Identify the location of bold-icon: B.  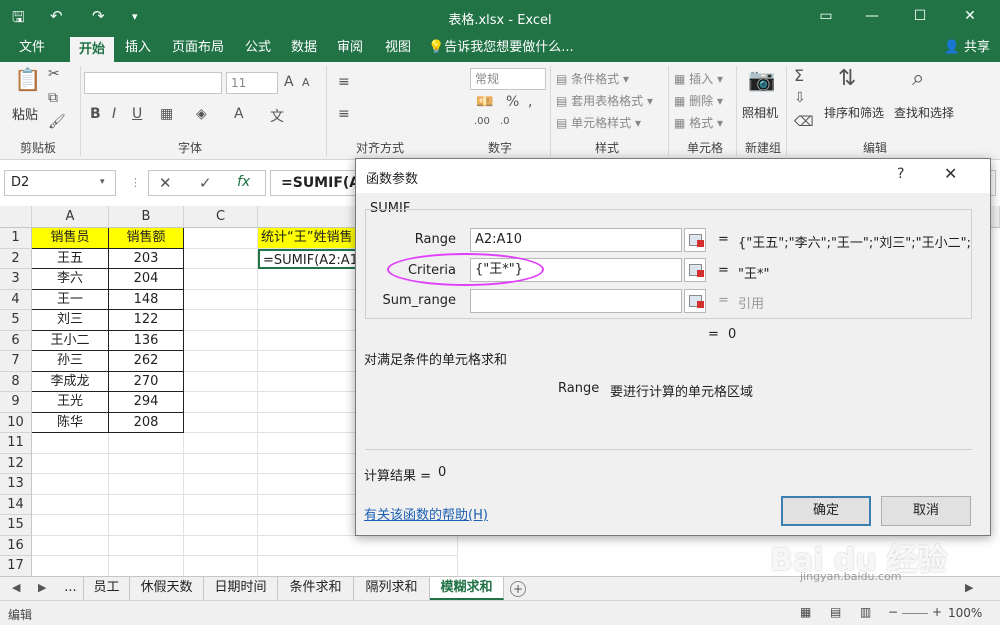
(95, 114).